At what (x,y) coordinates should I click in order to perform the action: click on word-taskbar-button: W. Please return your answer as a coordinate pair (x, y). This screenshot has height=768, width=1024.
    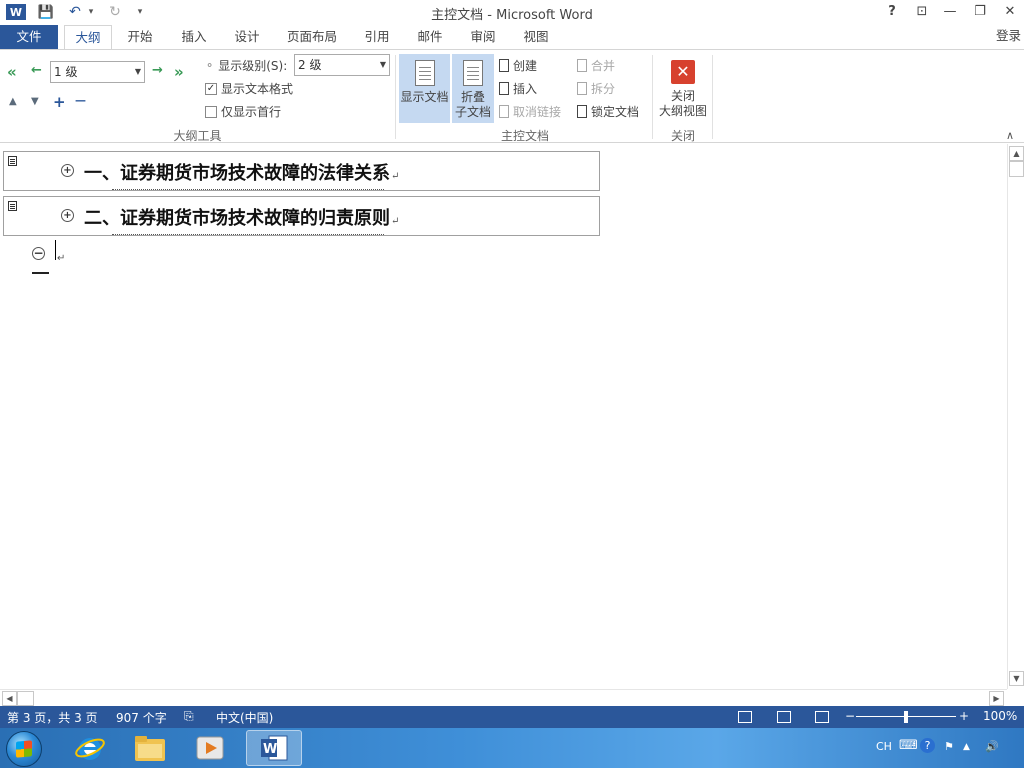
    Looking at the image, I should click on (274, 748).